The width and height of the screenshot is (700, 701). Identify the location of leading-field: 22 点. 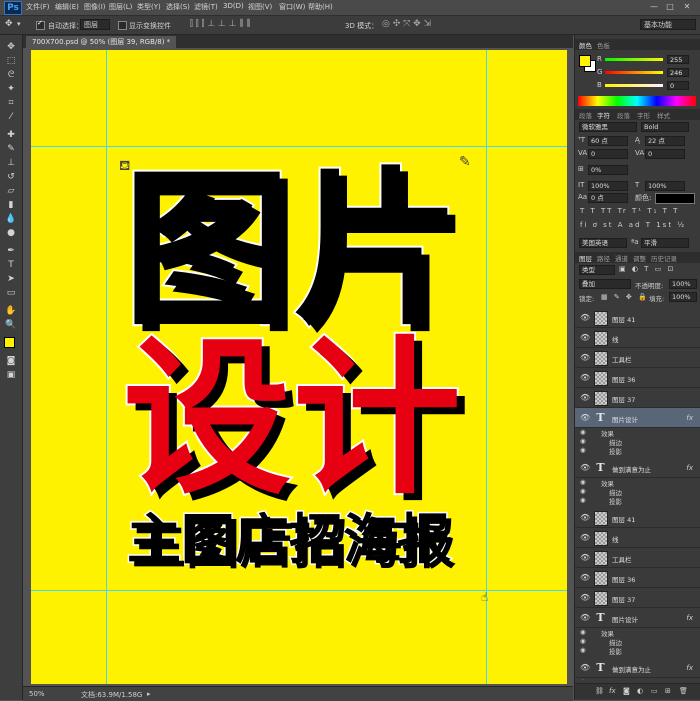
(665, 141).